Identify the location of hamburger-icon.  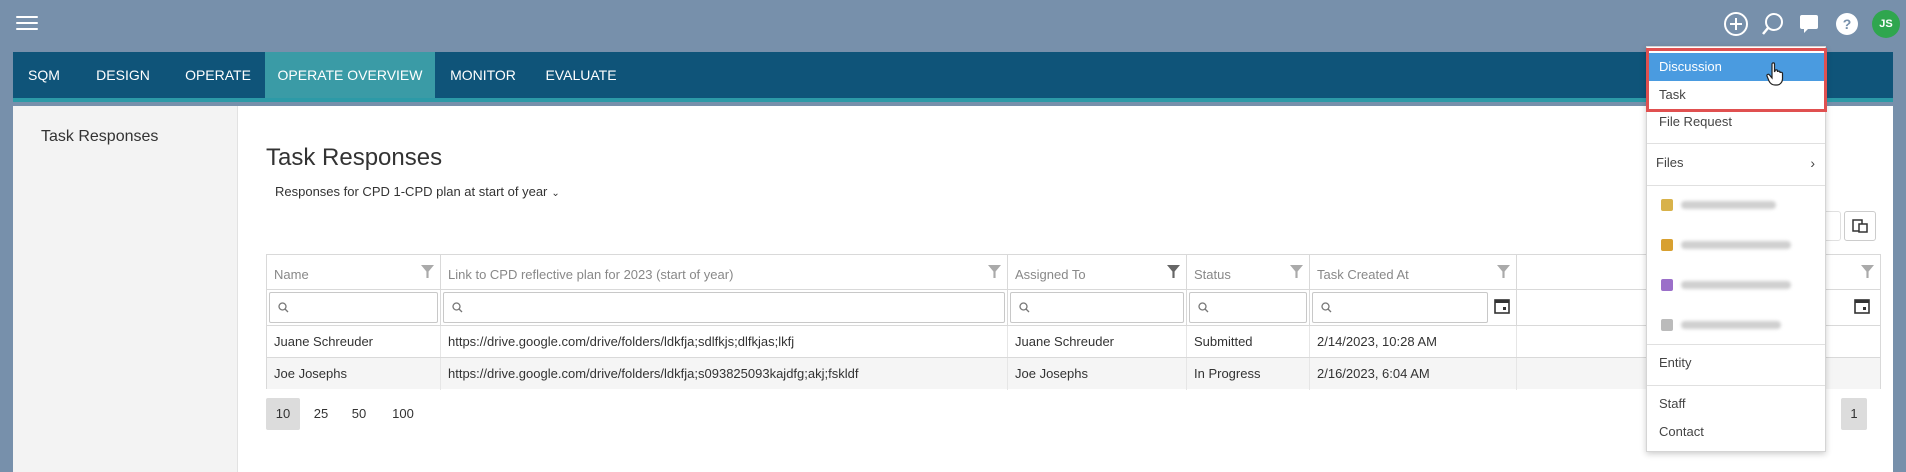
(27, 24).